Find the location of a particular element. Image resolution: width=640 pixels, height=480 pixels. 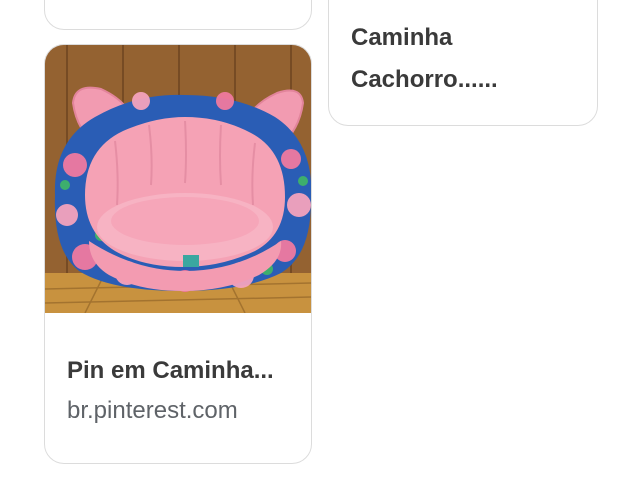

result-card-partial-left is located at coordinates (178, 15).